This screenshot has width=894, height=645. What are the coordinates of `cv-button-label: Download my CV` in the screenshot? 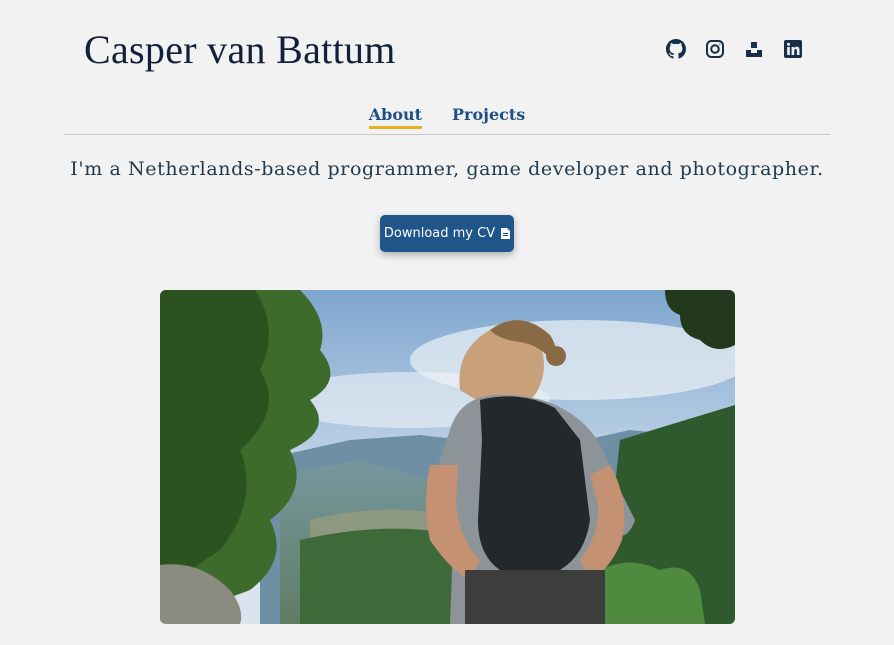 It's located at (439, 233).